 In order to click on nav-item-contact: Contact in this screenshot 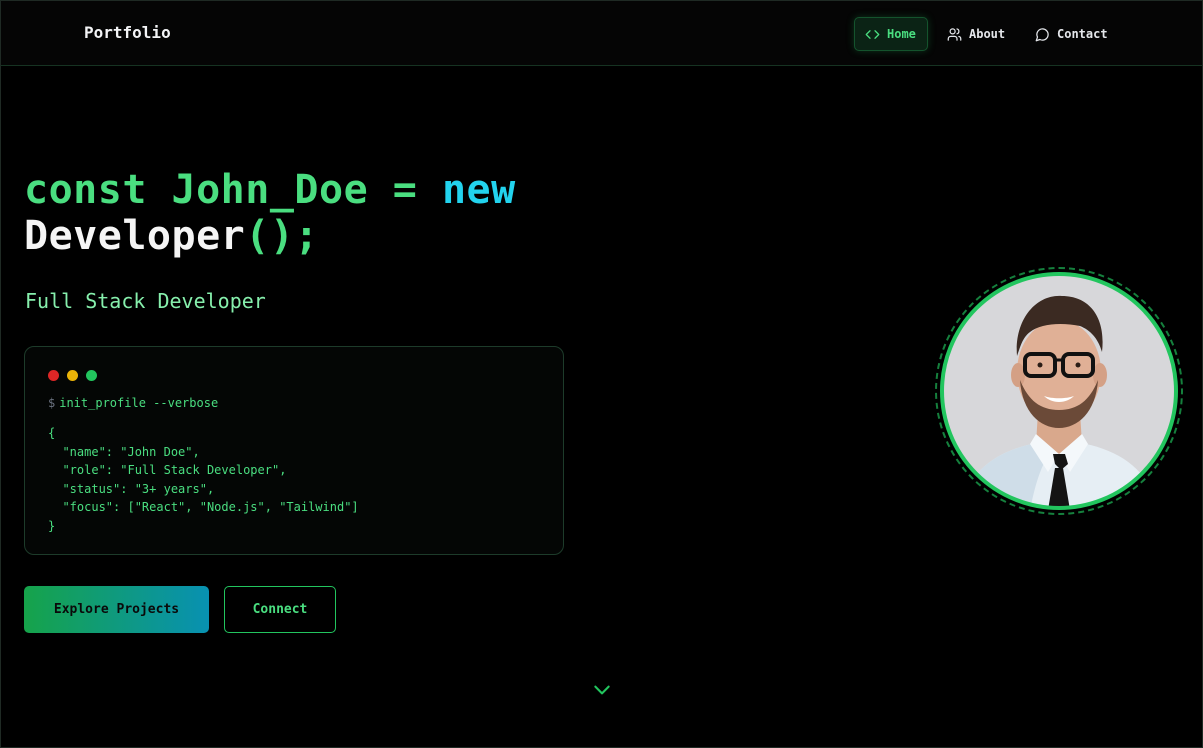, I will do `click(1071, 34)`.